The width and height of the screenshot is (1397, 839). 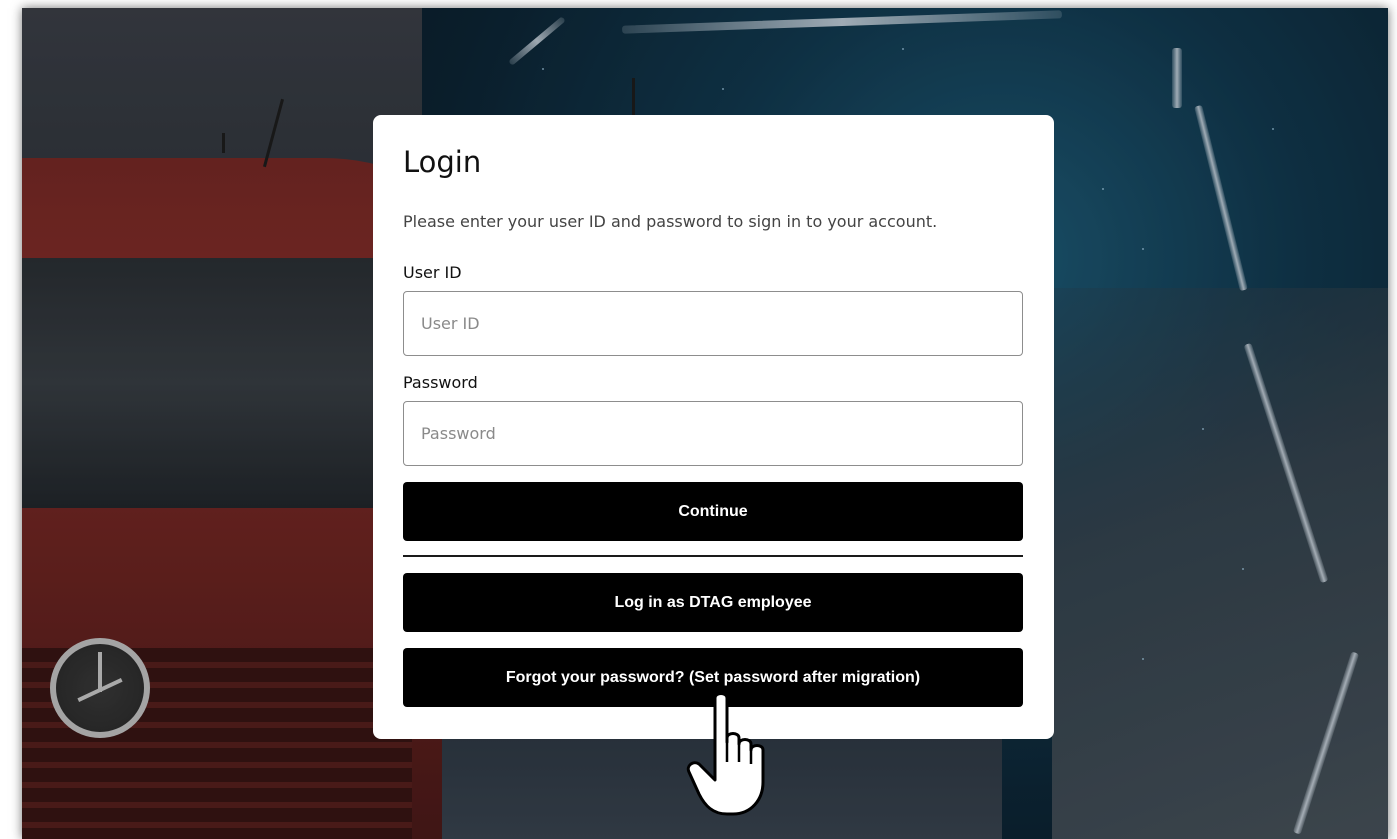 What do you see at coordinates (725, 754) in the screenshot?
I see `pointing-hand-icon` at bounding box center [725, 754].